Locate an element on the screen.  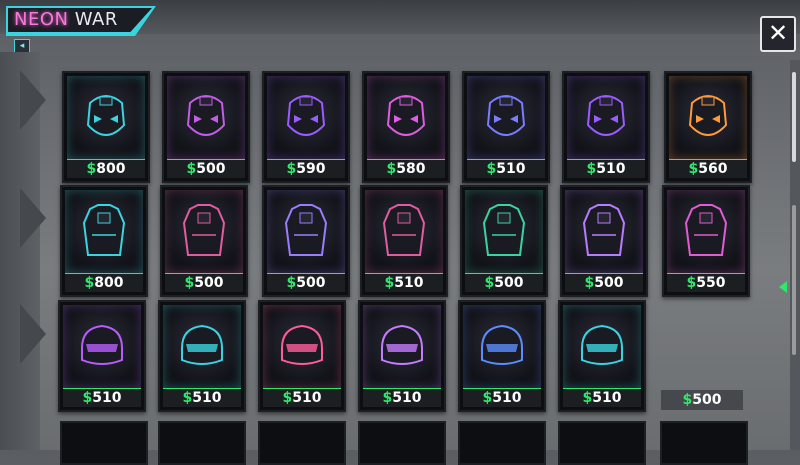
item-card: $560 is located at coordinates (708, 127).